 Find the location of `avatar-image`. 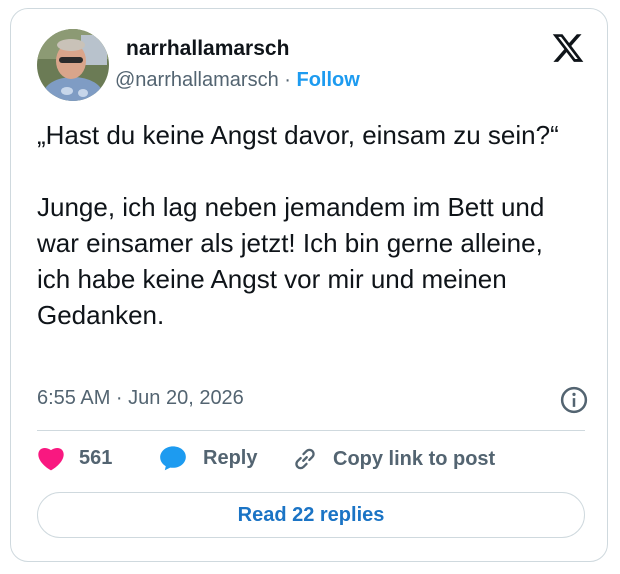

avatar-image is located at coordinates (73, 65).